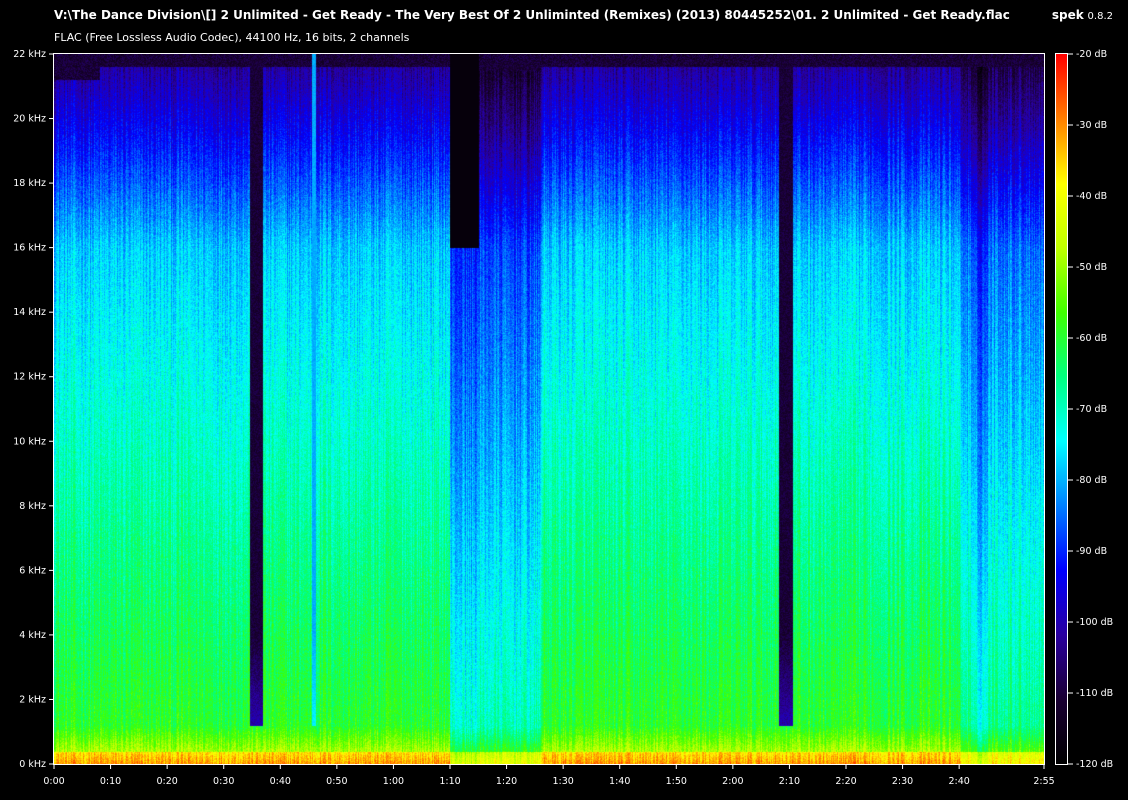 This screenshot has width=1128, height=800. I want to click on x-tick-label: 1:10, so click(449, 781).